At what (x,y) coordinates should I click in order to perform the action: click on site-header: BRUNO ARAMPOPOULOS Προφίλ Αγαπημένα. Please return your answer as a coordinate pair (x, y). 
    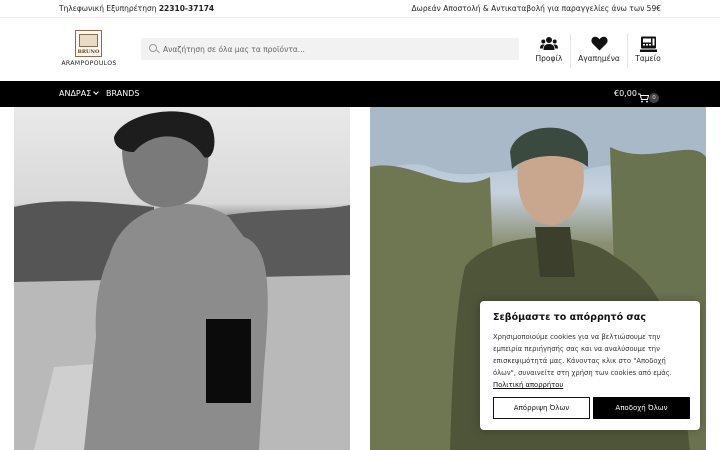
    Looking at the image, I should click on (360, 49).